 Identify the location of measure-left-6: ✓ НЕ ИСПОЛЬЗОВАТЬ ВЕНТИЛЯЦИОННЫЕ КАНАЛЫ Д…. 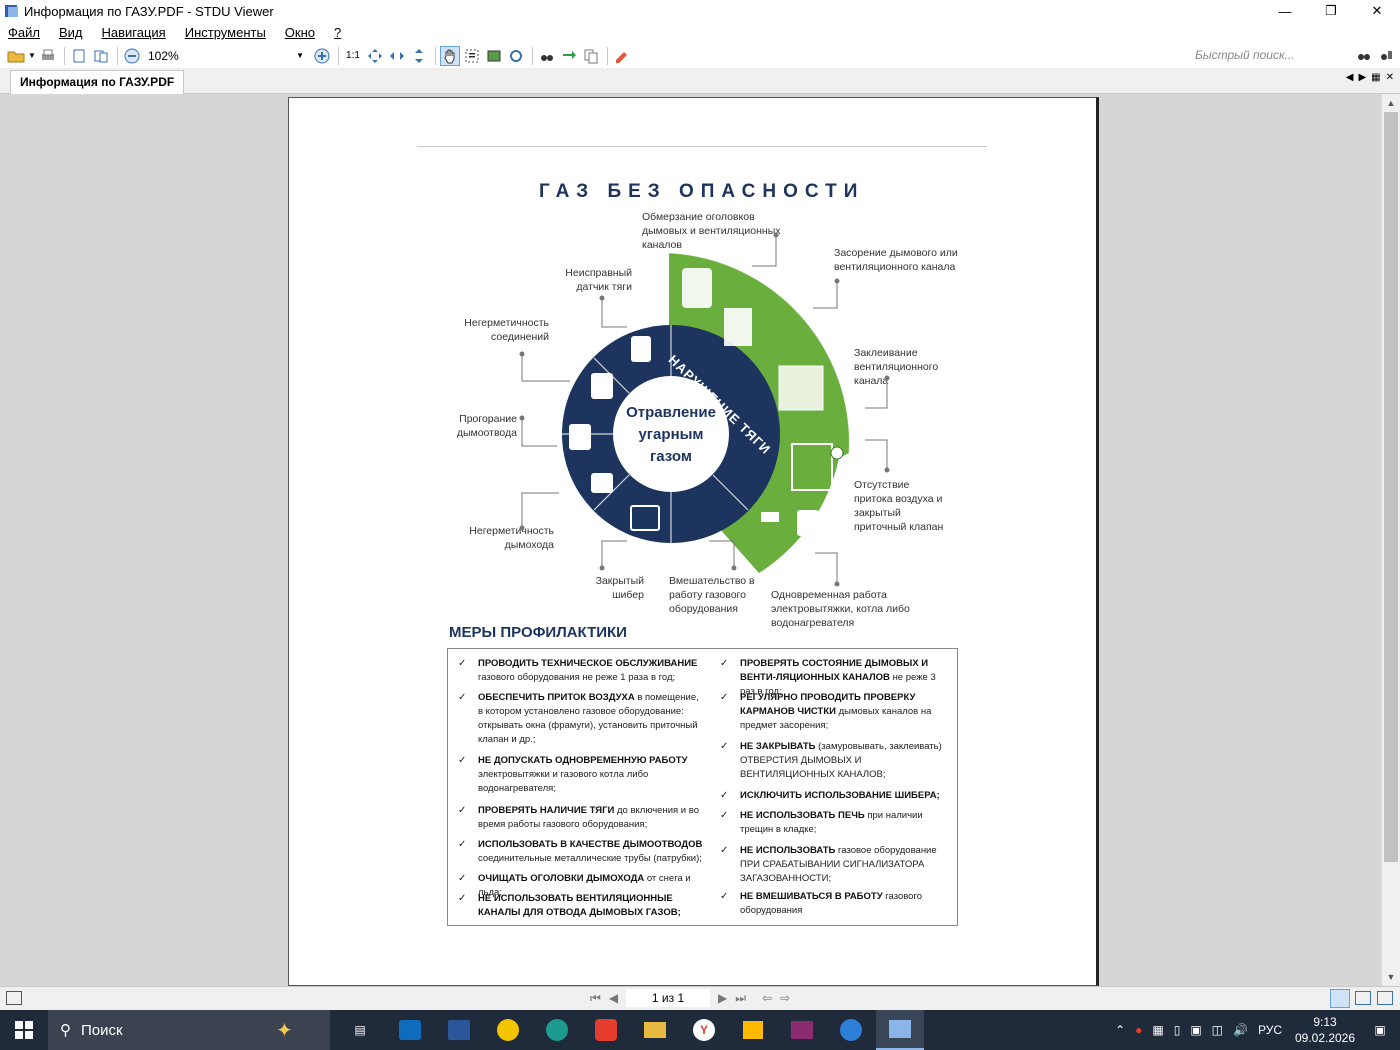
(569, 905).